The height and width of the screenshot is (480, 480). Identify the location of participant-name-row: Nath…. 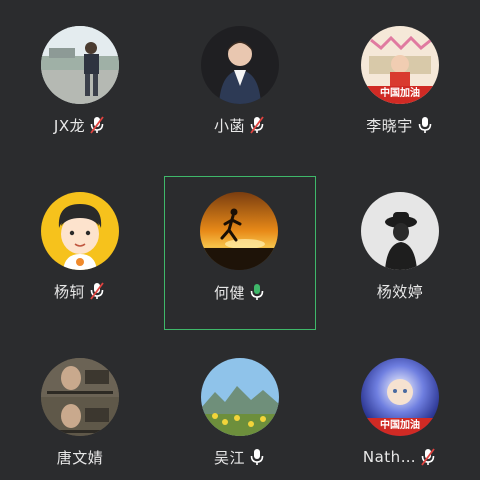
(400, 457).